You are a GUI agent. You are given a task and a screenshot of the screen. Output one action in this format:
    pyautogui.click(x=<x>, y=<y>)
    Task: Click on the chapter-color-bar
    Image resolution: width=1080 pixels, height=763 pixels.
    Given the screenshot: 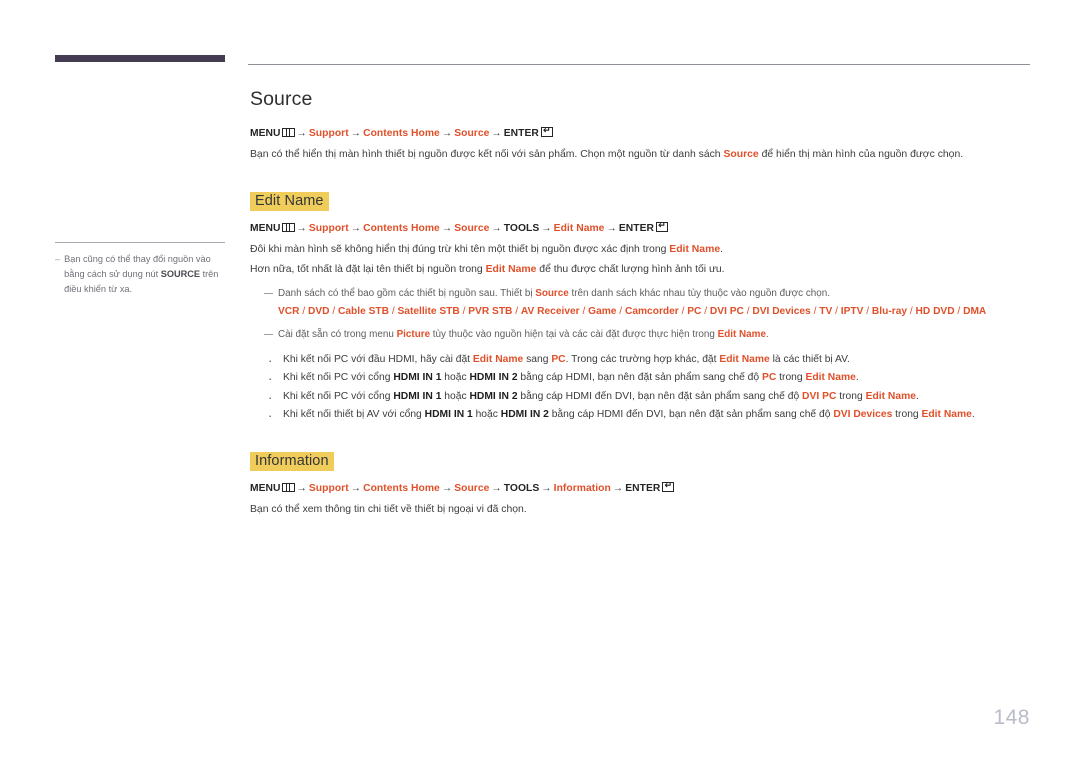 What is the action you would take?
    pyautogui.click(x=140, y=58)
    